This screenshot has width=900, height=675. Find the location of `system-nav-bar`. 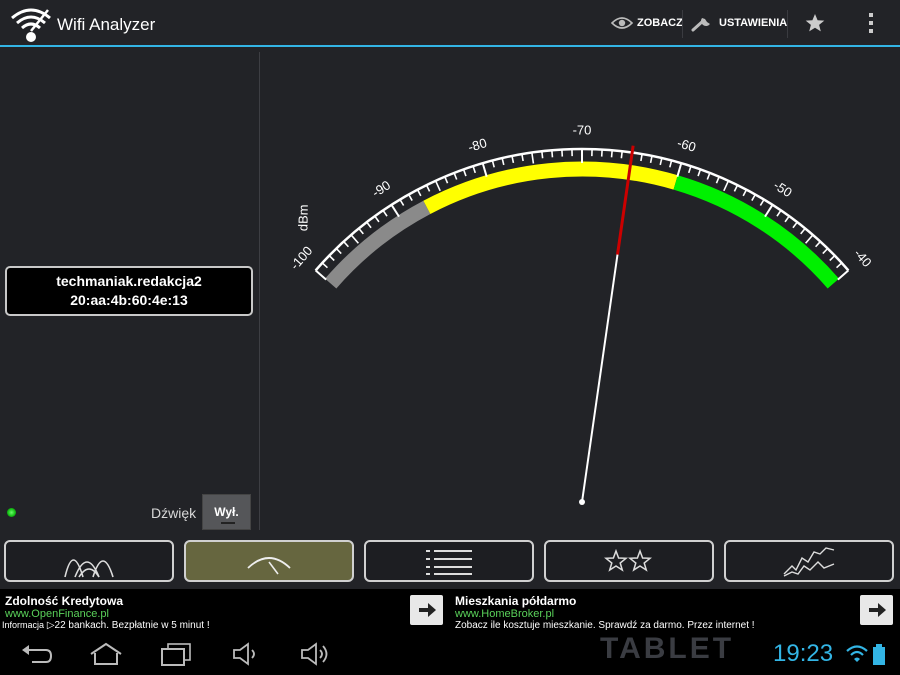

system-nav-bar is located at coordinates (450, 653).